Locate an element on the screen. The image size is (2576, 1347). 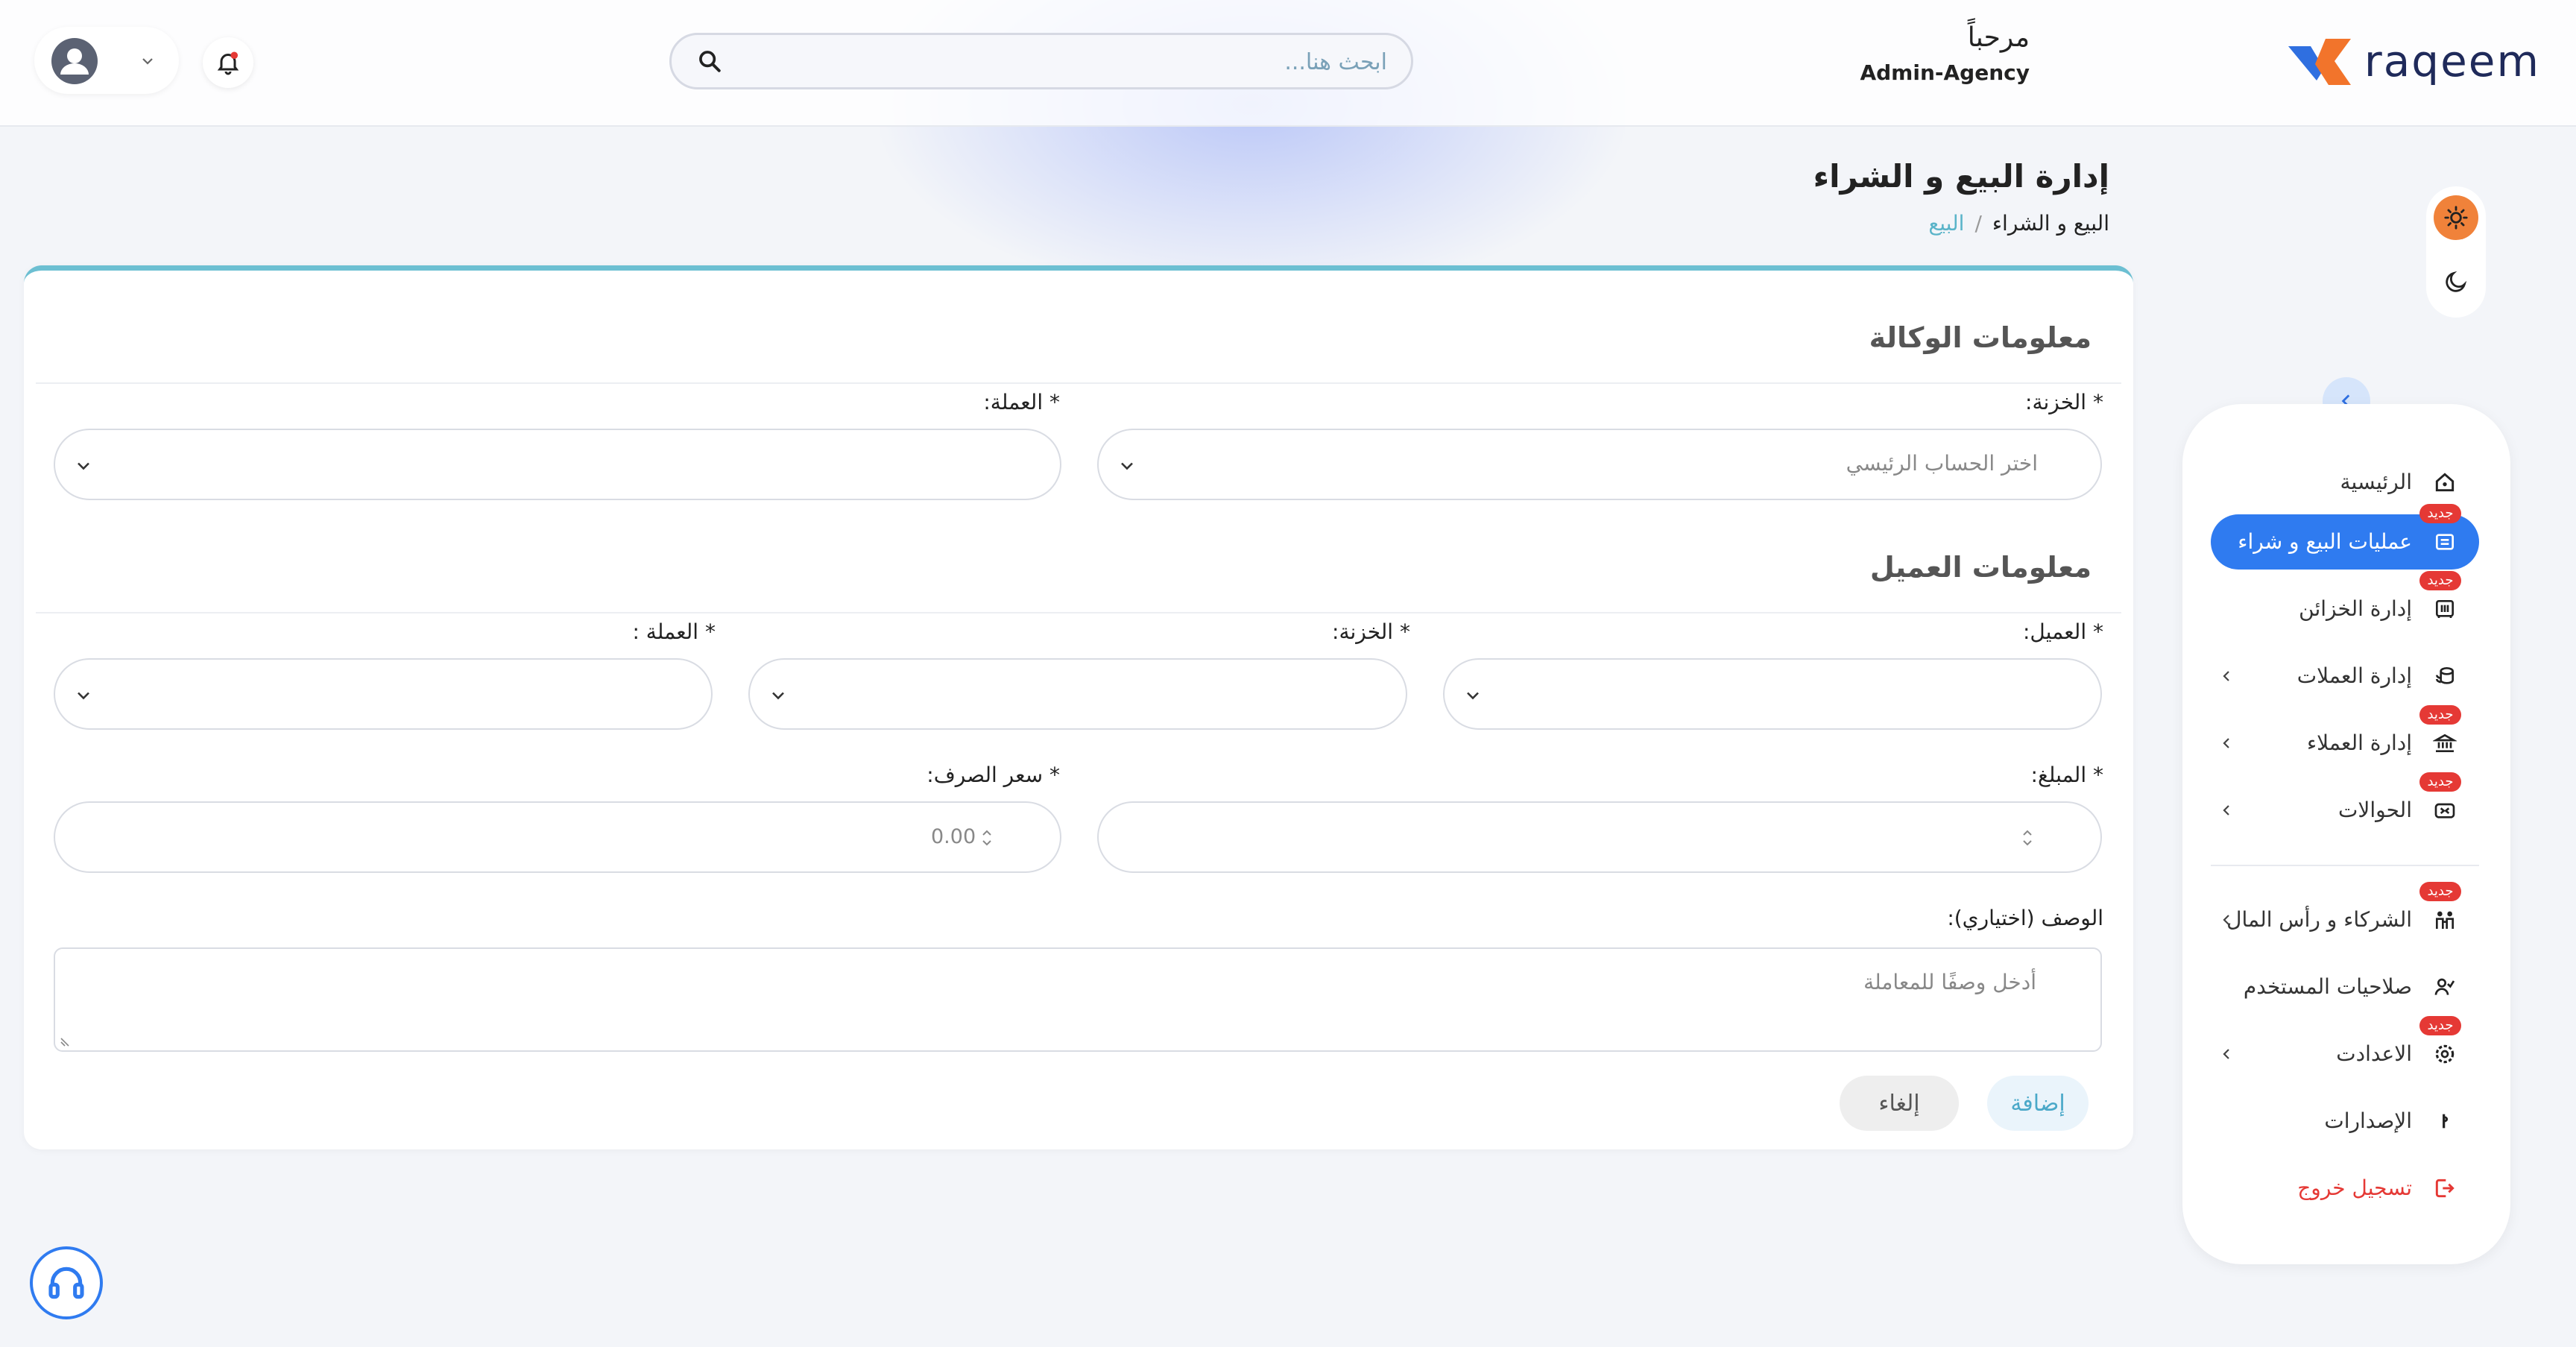
breadcrumb-item-sell: البيع is located at coordinates (1946, 223).